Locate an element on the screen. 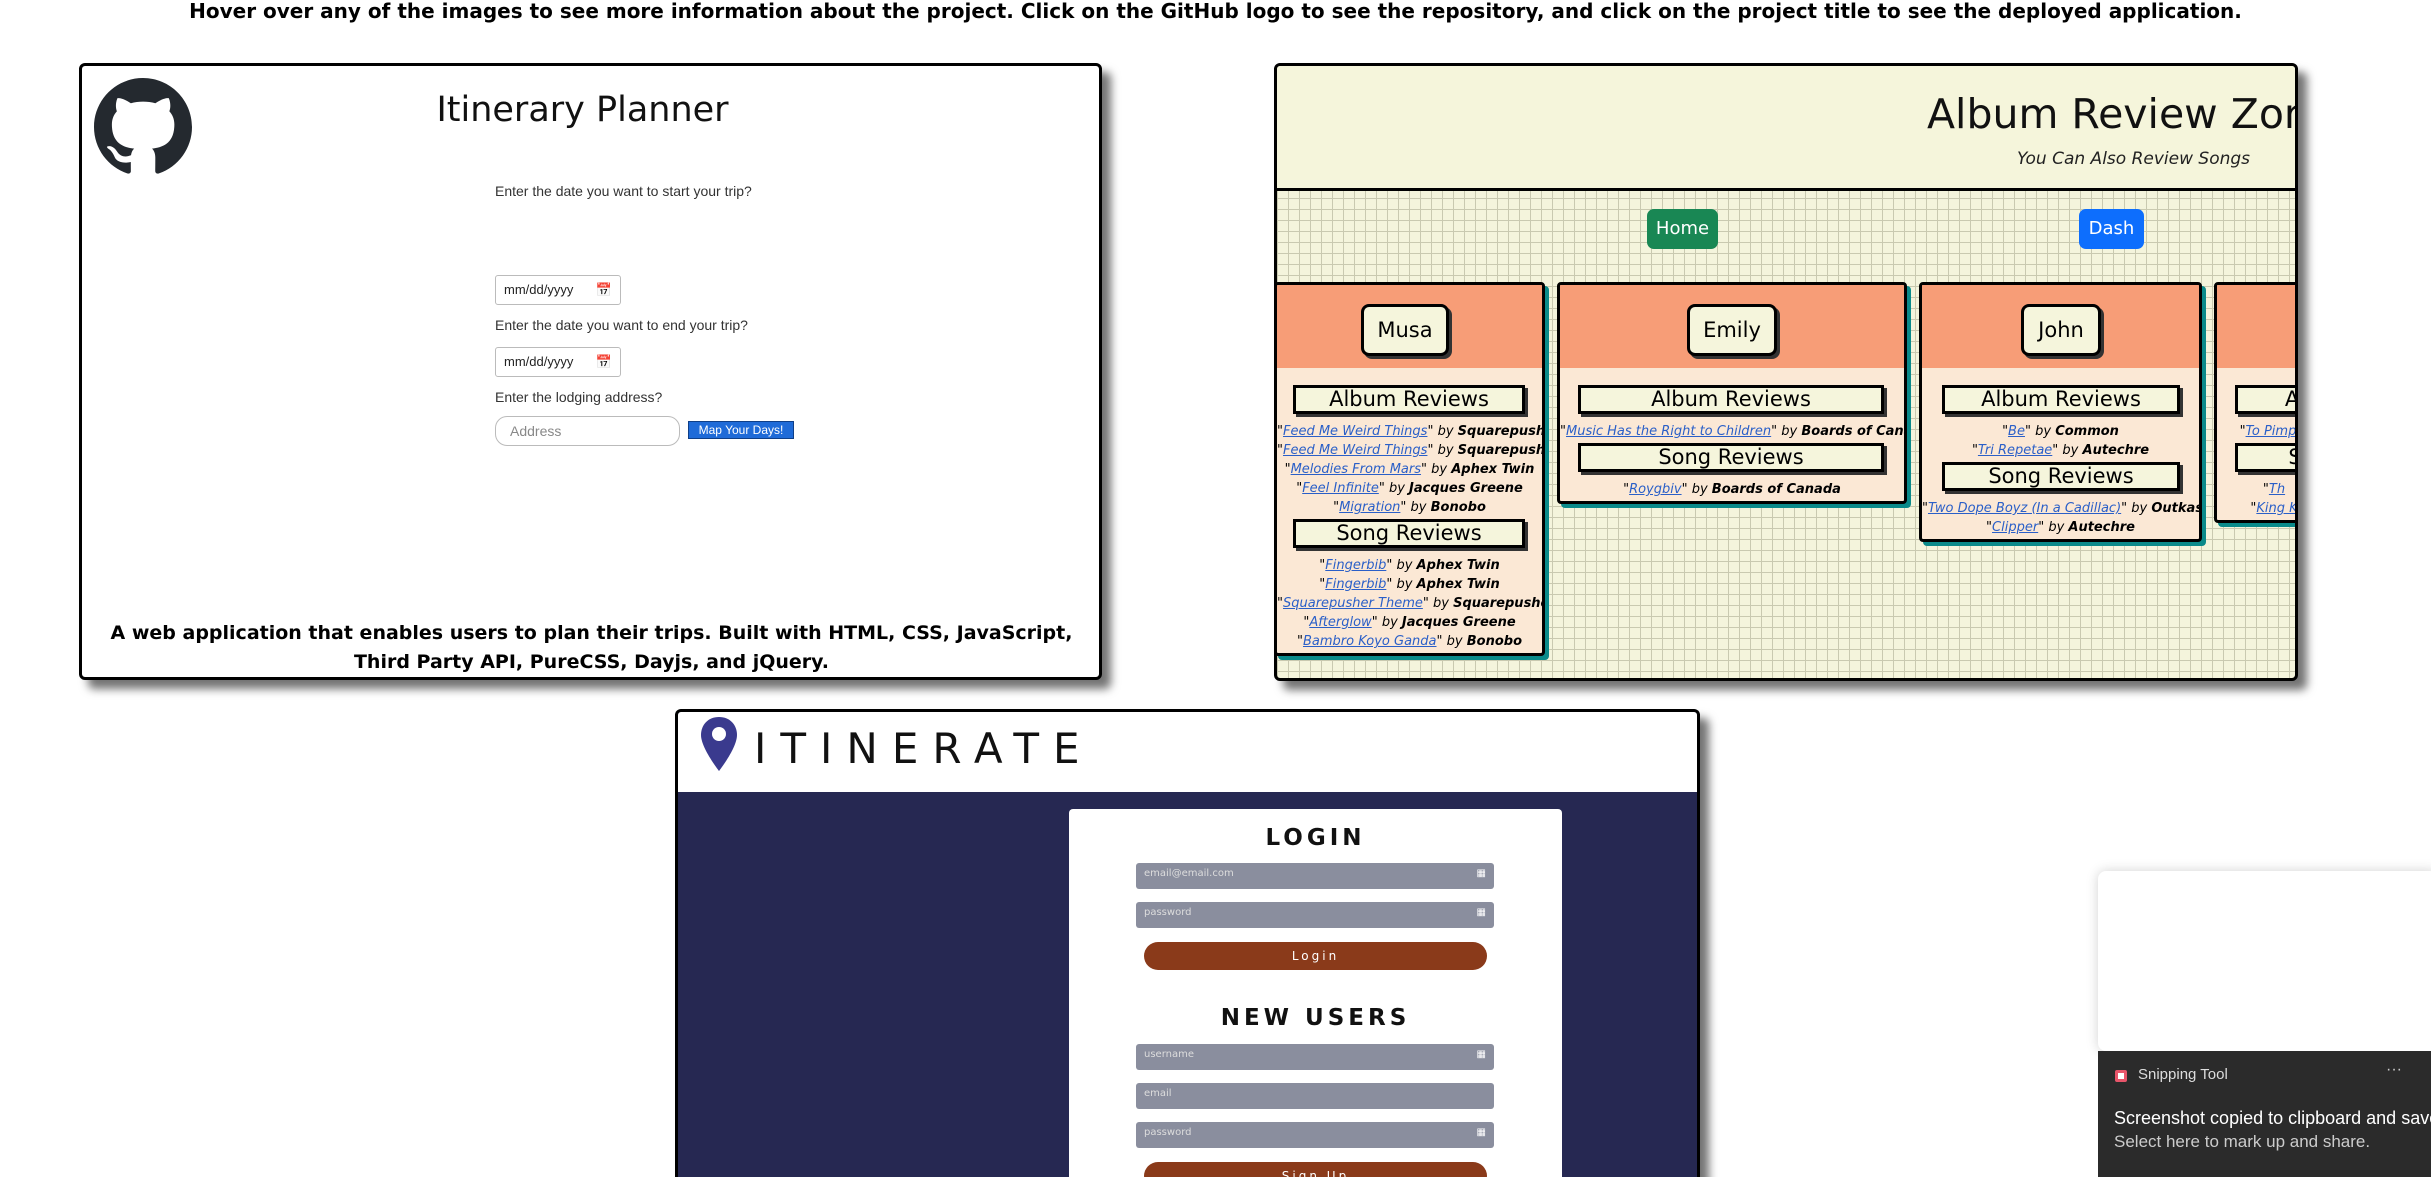  review-title-link: Th is located at coordinates (2277, 489).